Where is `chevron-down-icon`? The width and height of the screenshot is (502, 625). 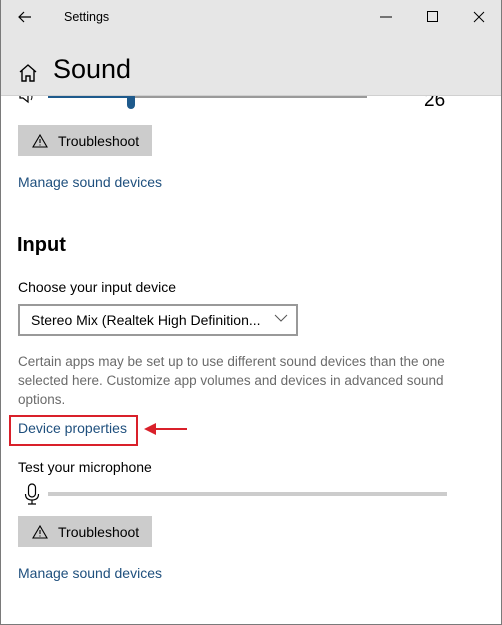
chevron-down-icon is located at coordinates (281, 318).